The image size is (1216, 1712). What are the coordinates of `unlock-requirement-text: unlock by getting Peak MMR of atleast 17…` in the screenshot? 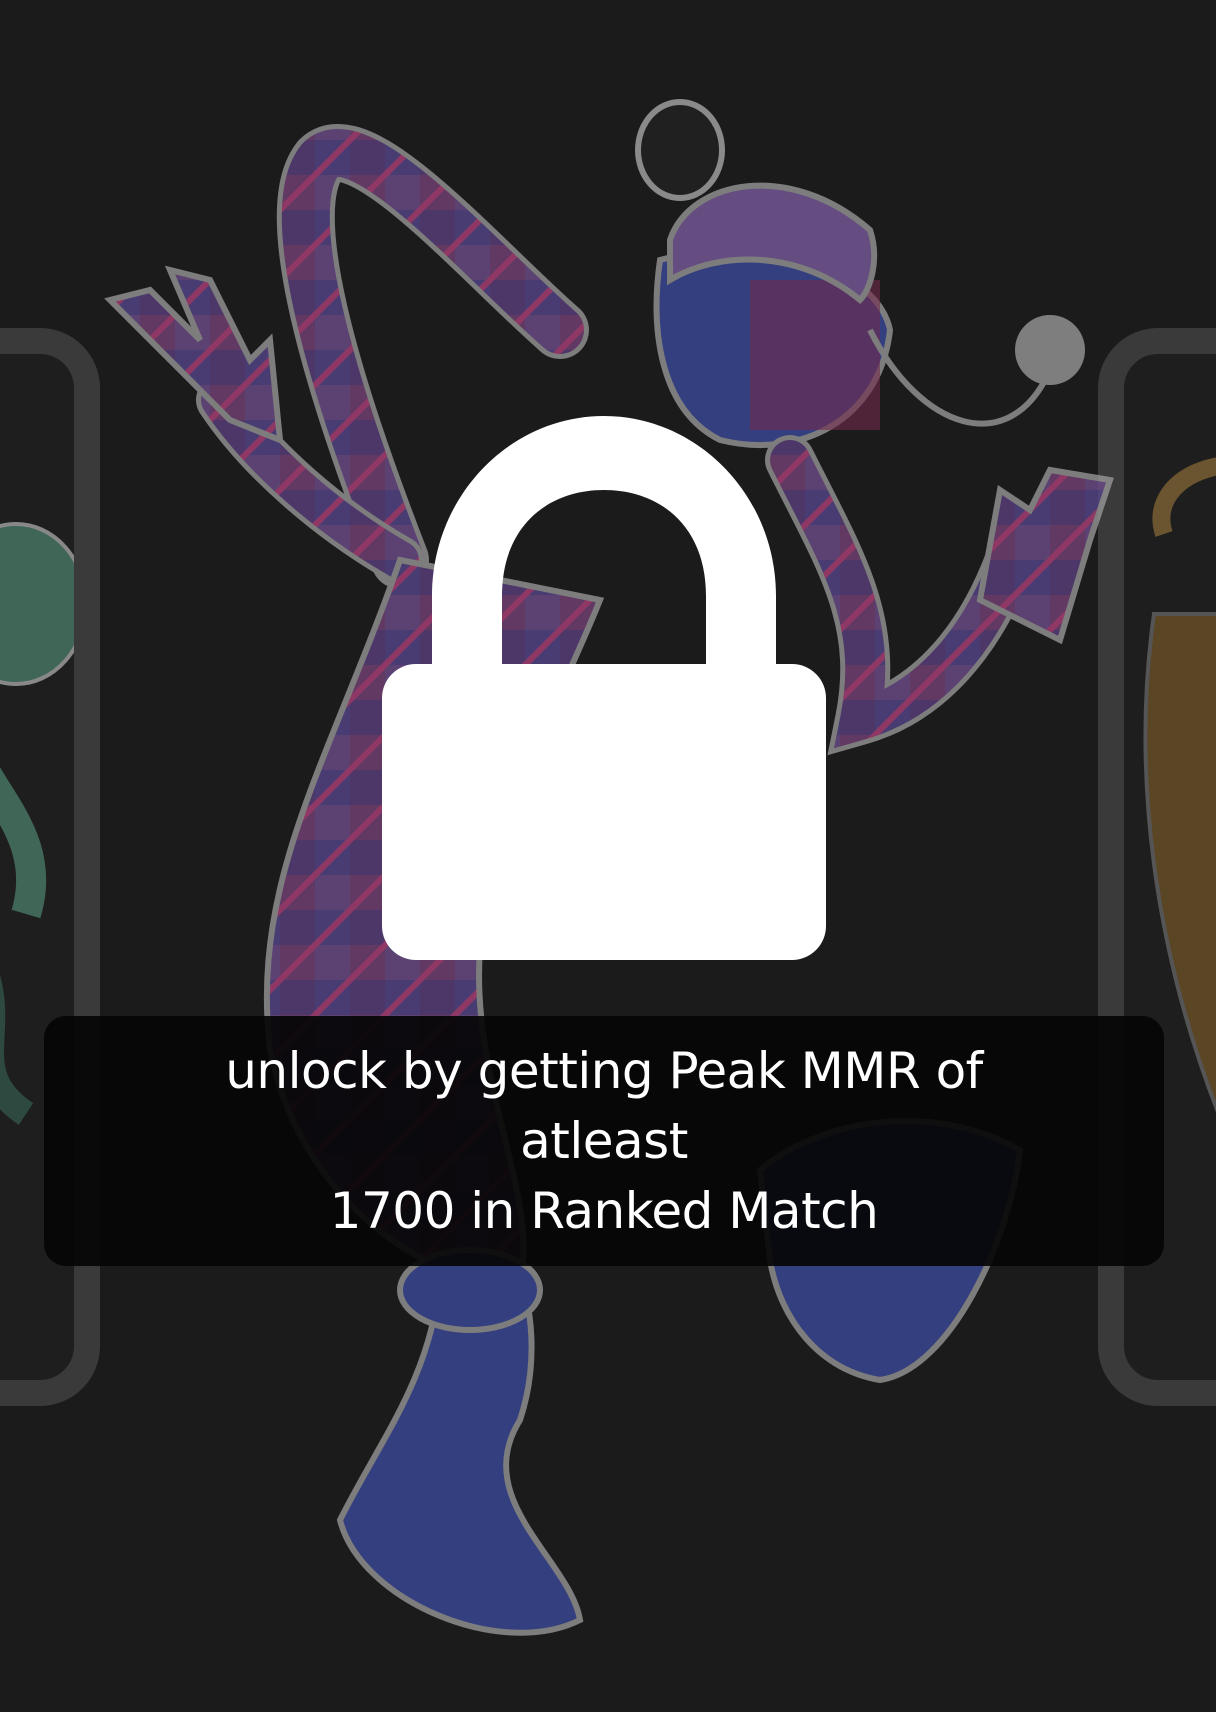 It's located at (604, 1141).